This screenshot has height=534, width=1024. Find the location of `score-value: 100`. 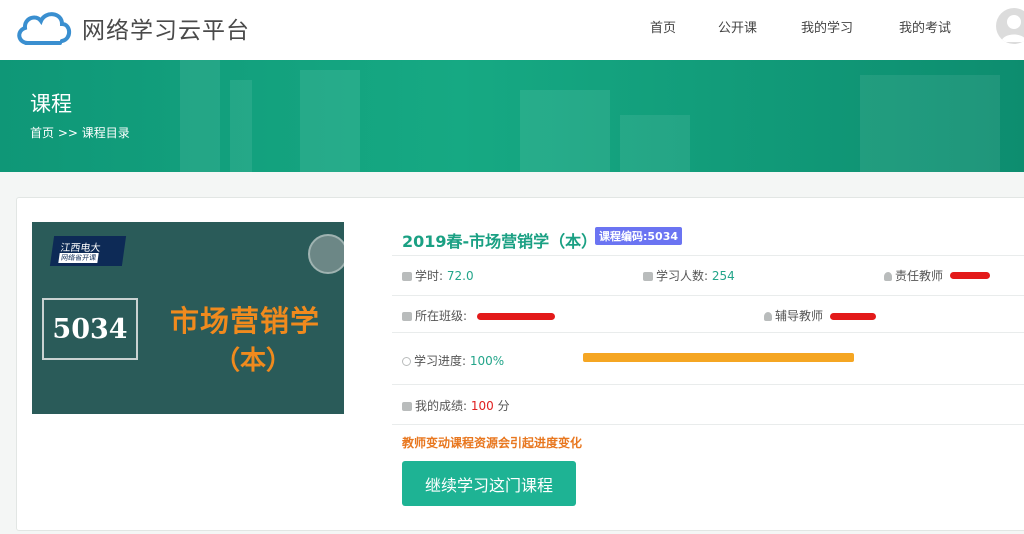

score-value: 100 is located at coordinates (482, 406).